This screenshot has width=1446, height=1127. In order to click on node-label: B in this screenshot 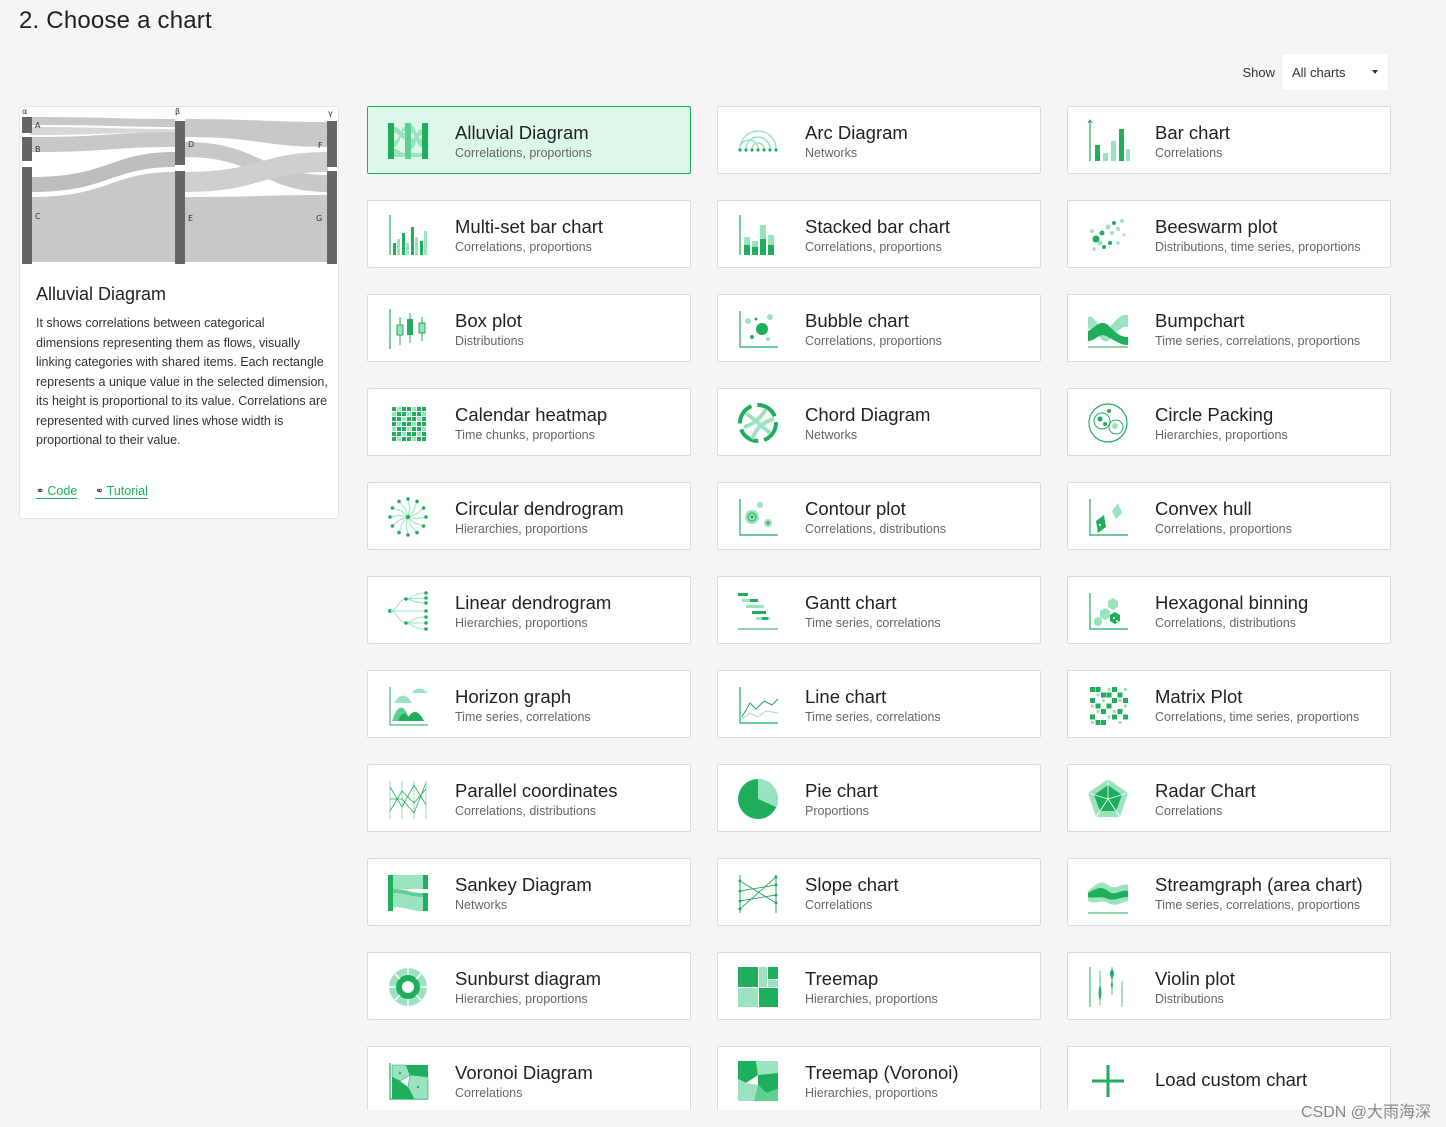, I will do `click(38, 149)`.